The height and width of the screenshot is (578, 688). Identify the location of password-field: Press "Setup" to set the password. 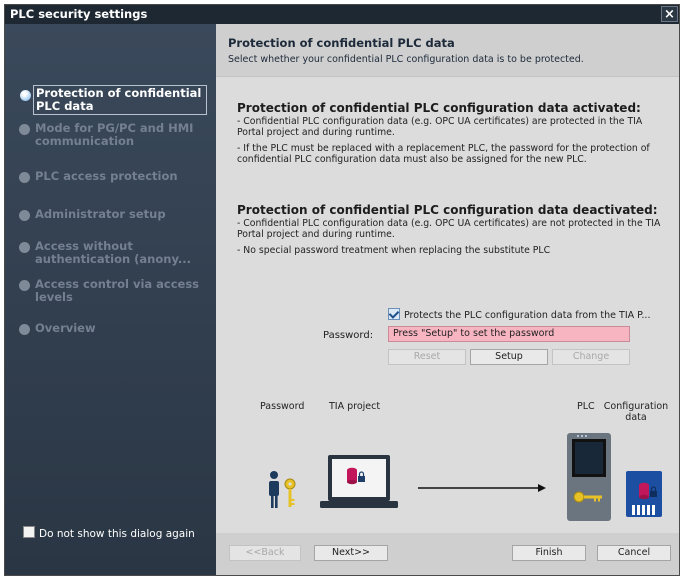
(509, 334).